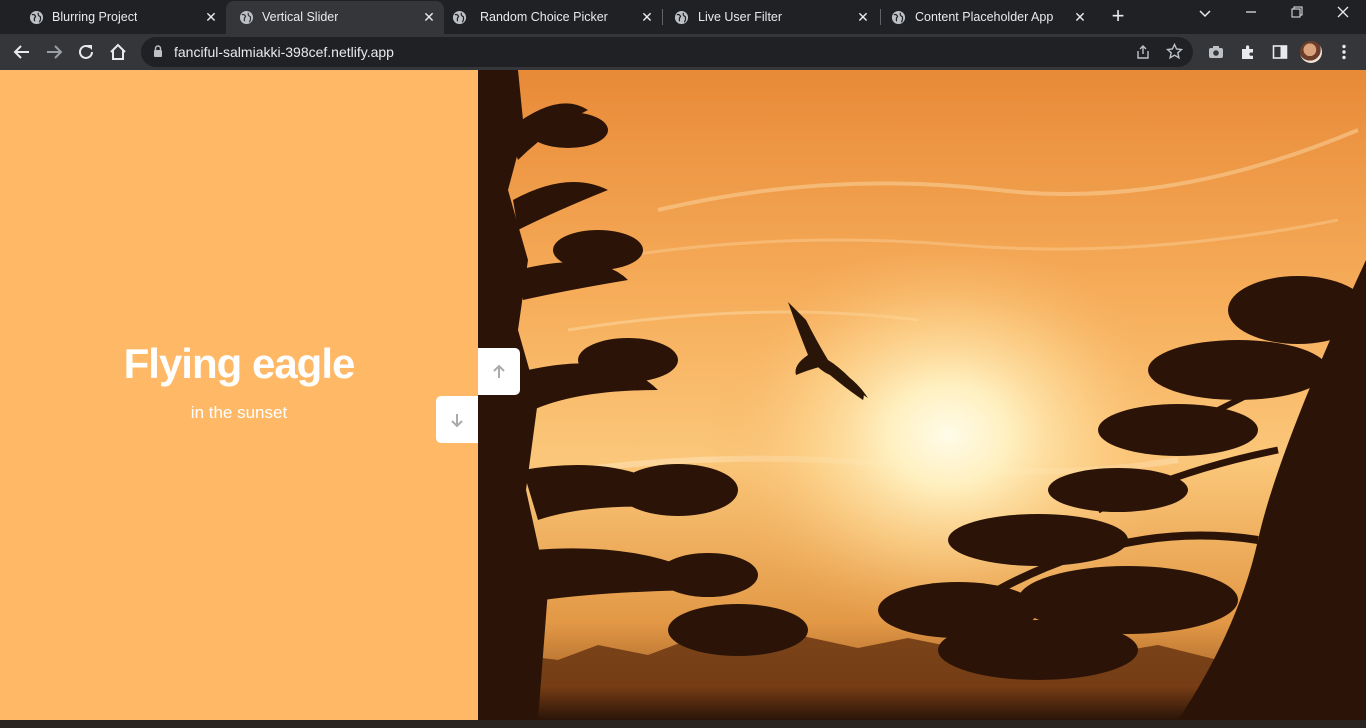 The width and height of the screenshot is (1366, 728). What do you see at coordinates (667, 52) in the screenshot?
I see `address-bar: fanciful-salmiakki-398cef.netlify.app` at bounding box center [667, 52].